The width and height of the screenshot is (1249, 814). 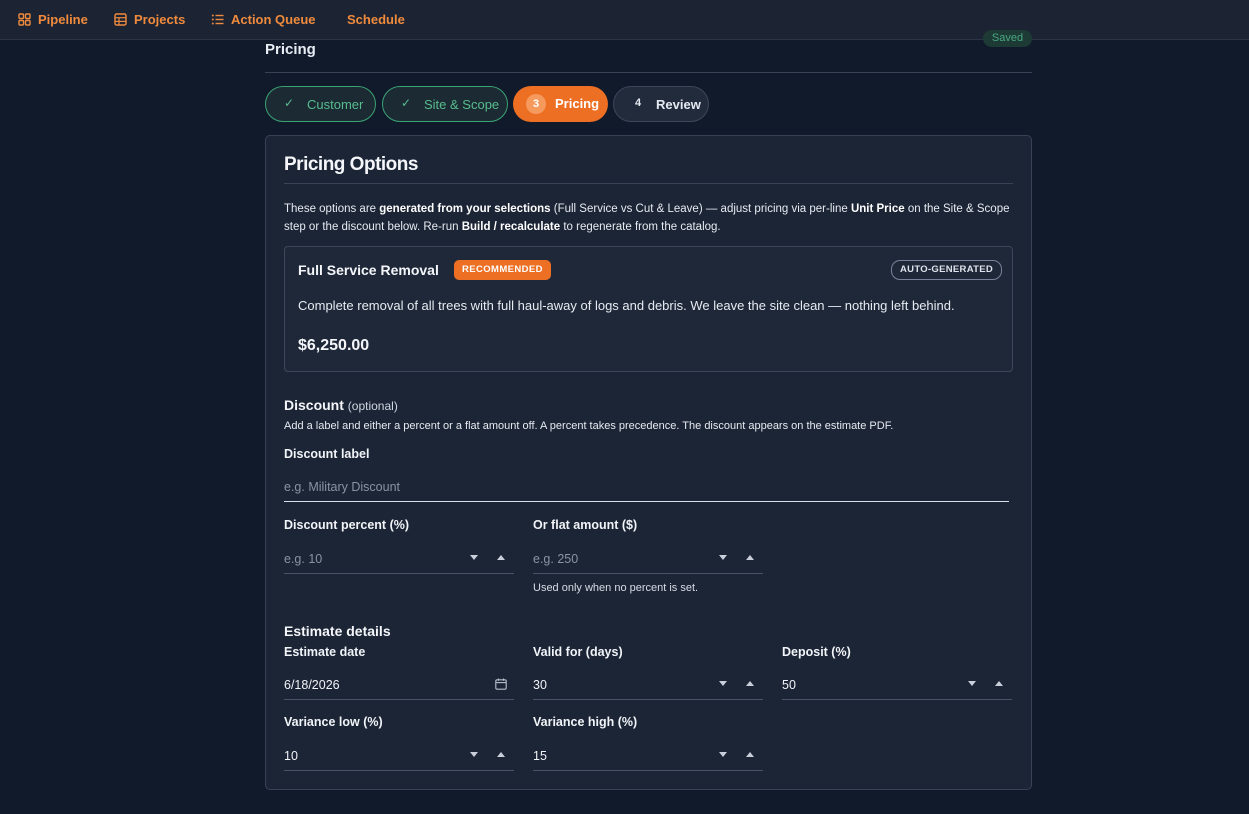 I want to click on valid-days-input: 30, so click(x=648, y=686).